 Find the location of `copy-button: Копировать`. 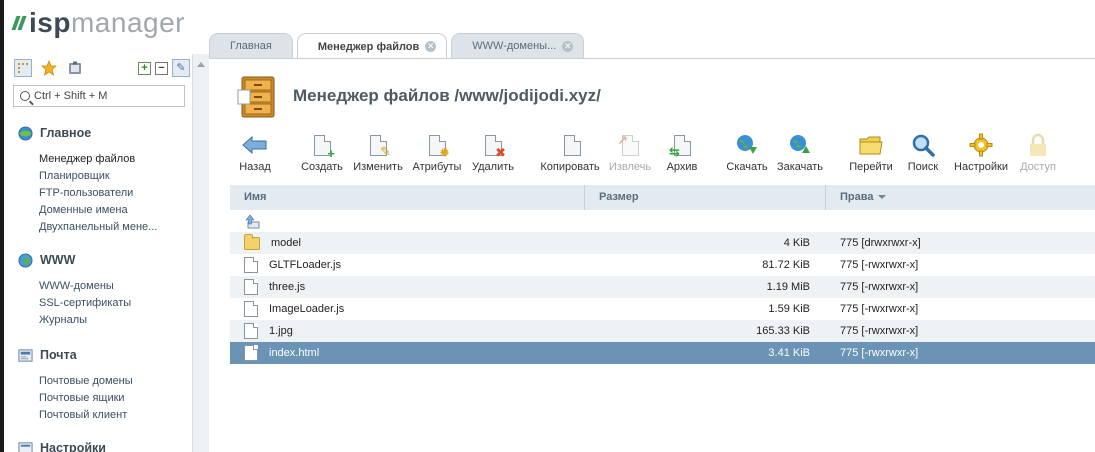

copy-button: Копировать is located at coordinates (570, 152).